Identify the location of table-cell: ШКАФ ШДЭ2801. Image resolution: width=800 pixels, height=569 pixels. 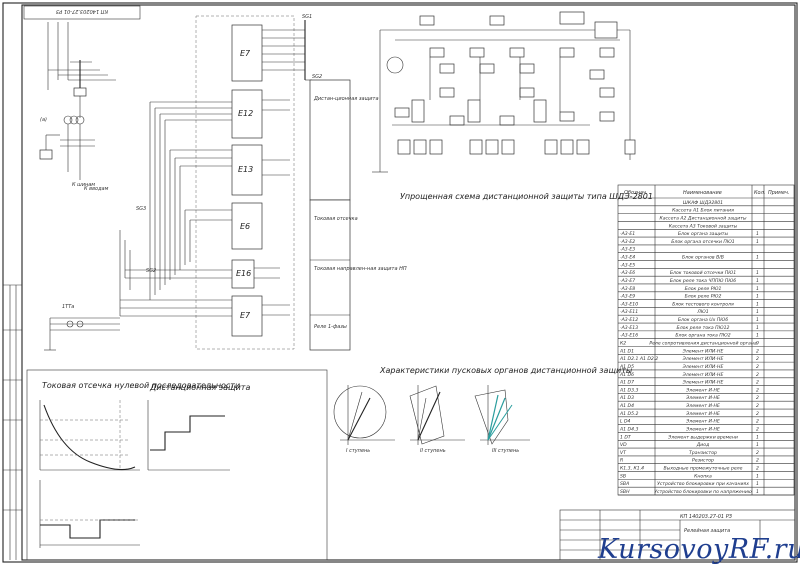
(703, 203).